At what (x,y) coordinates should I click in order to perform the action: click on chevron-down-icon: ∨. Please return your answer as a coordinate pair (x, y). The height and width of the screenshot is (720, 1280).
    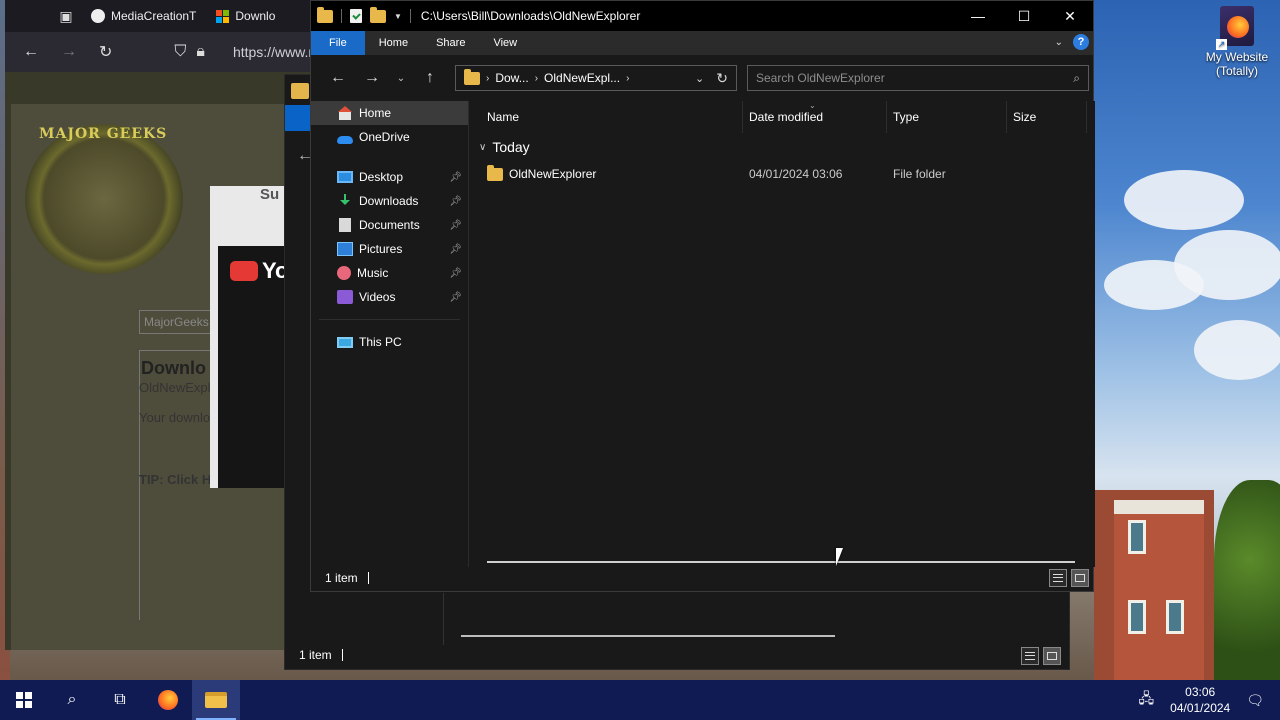
    Looking at the image, I should click on (482, 147).